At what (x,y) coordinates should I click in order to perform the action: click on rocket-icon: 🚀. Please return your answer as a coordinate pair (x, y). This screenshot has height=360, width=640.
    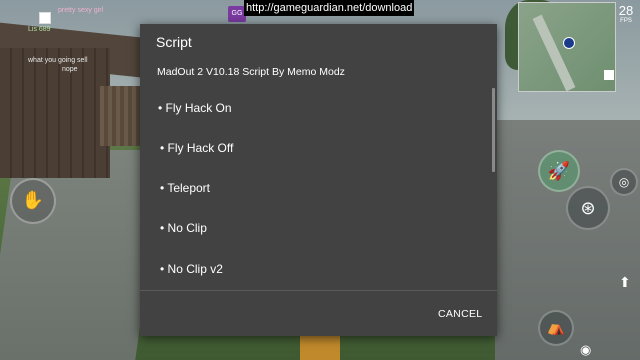
    Looking at the image, I should click on (559, 171).